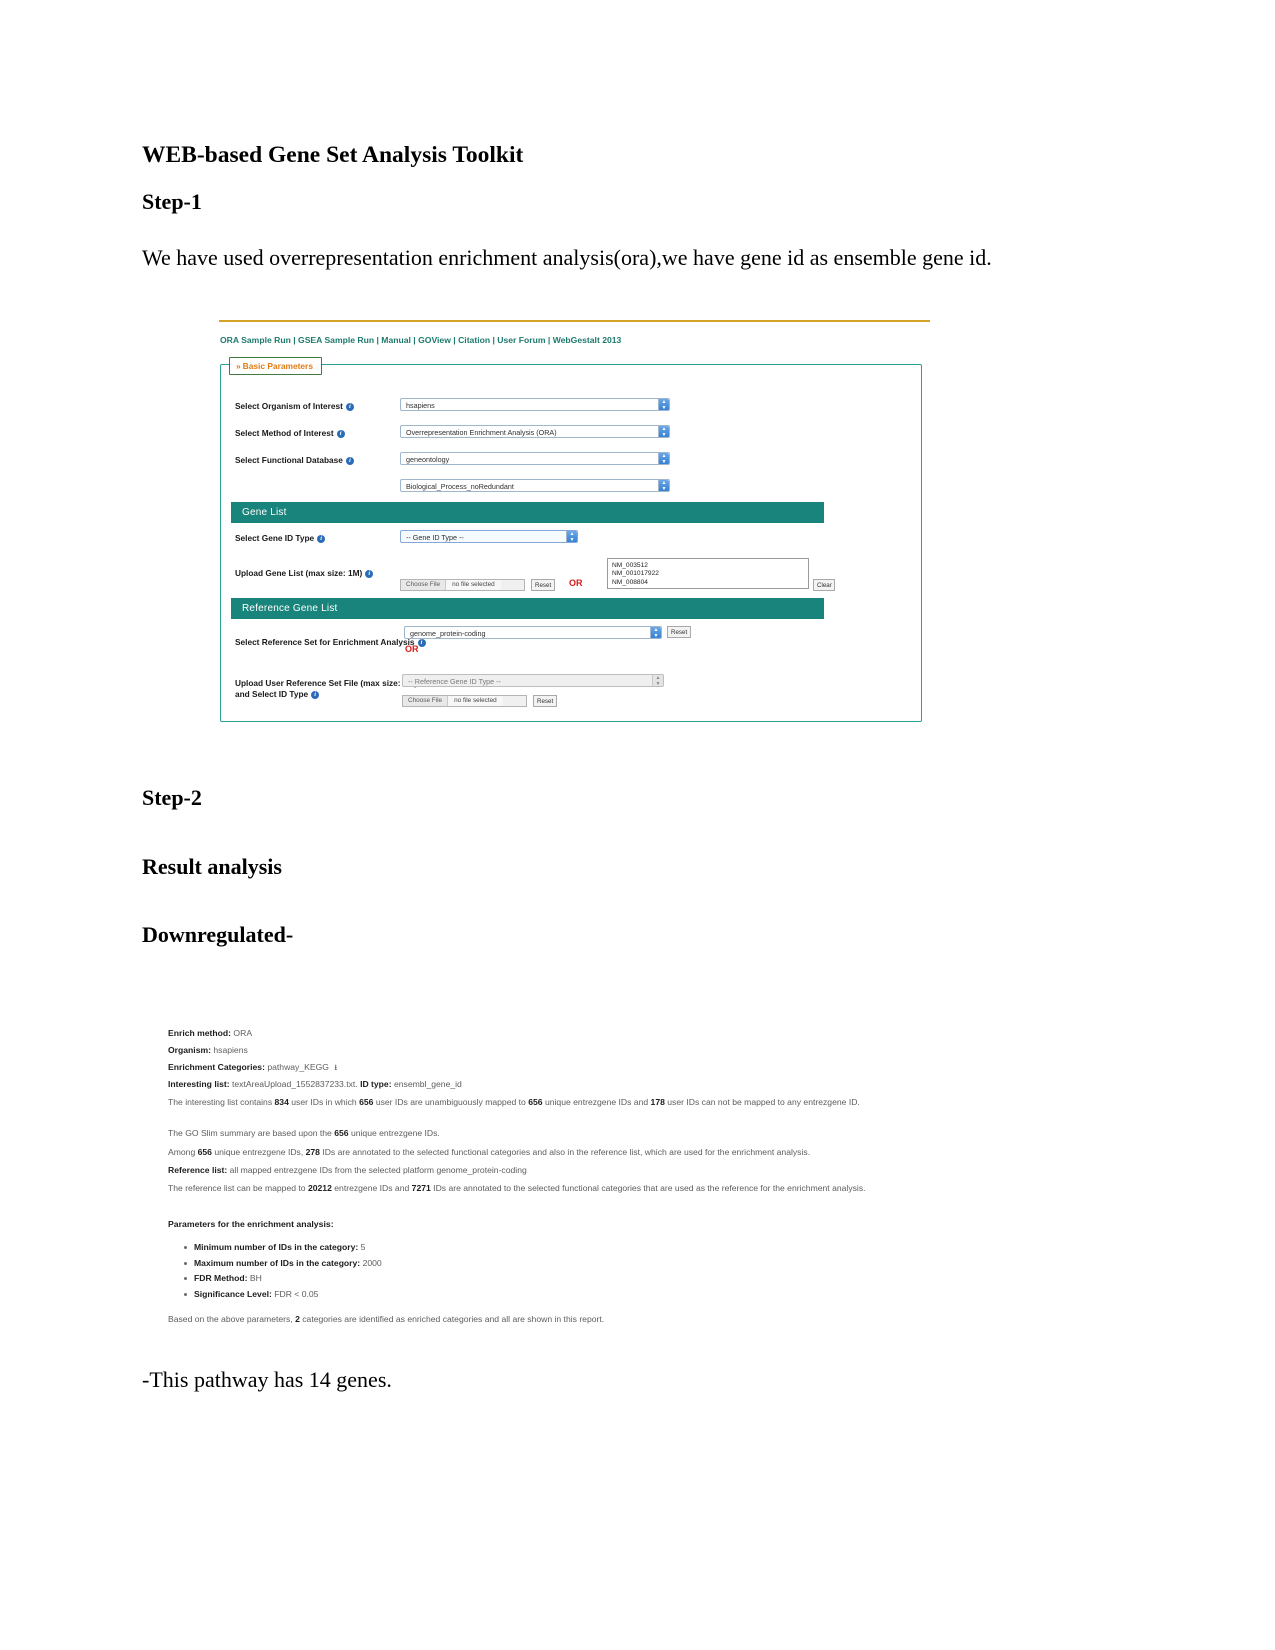  I want to click on basic-parameters-legend: » Basic Parameters, so click(275, 366).